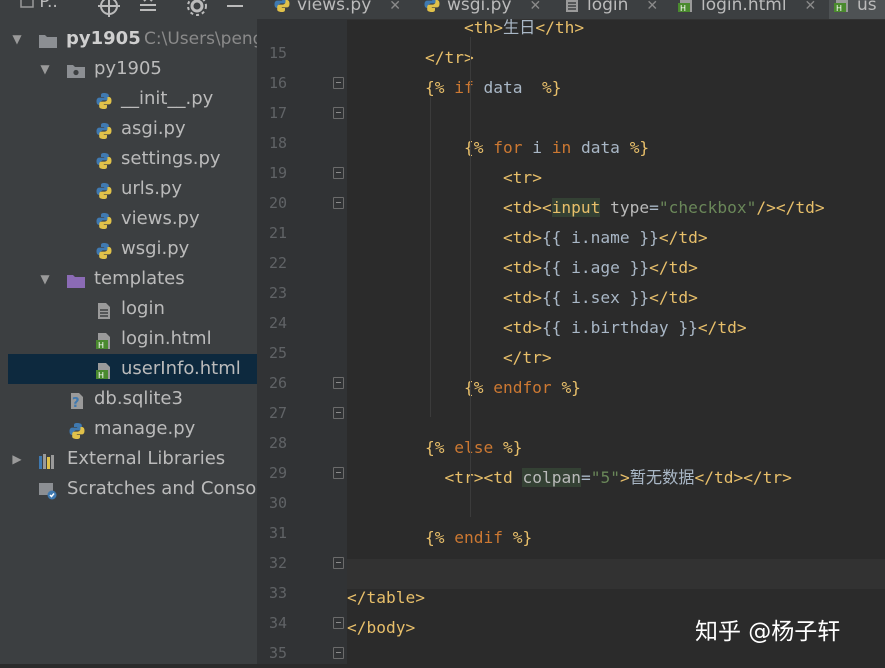  Describe the element at coordinates (132, 309) in the screenshot. I see `tree-item: login` at that location.